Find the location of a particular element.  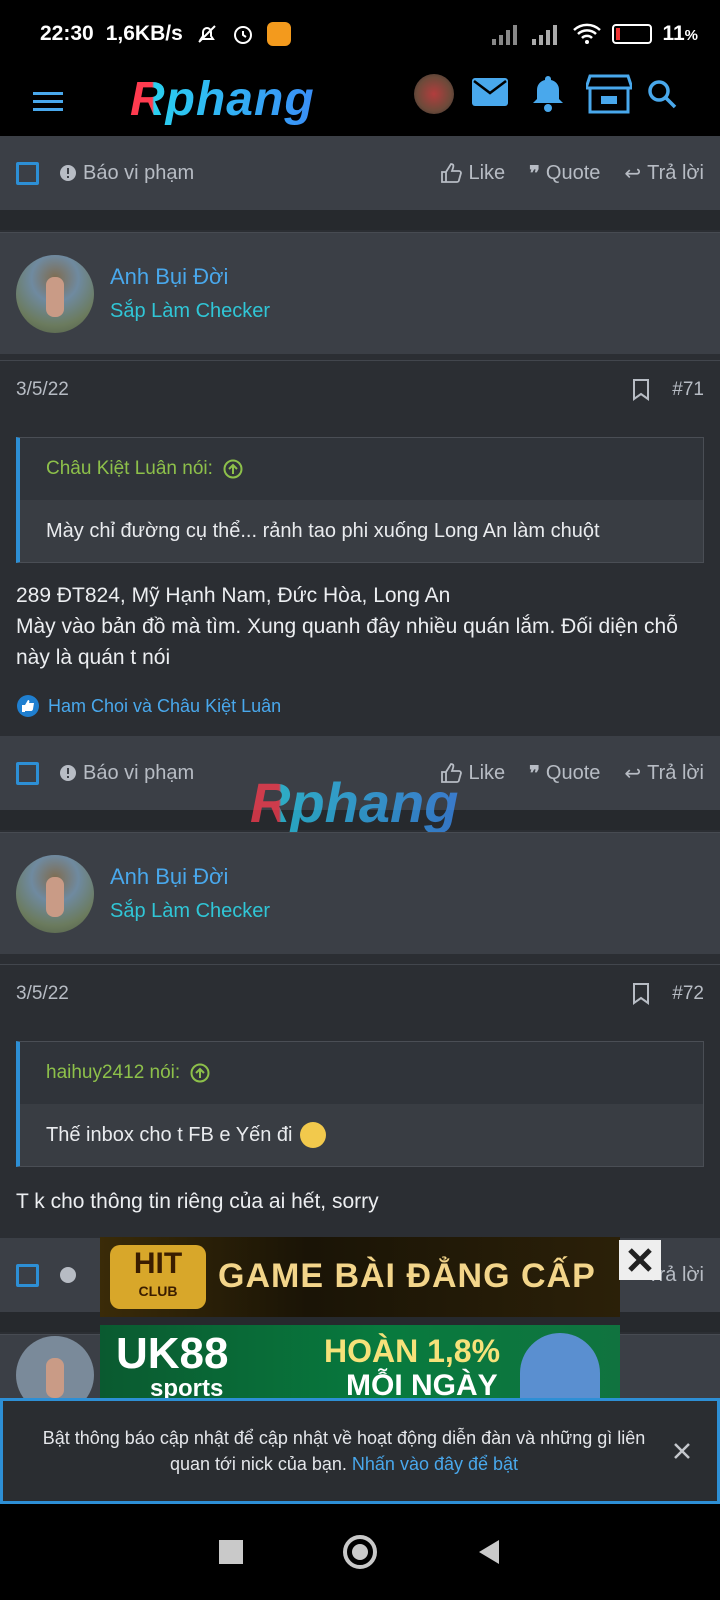

app-notify-icon is located at coordinates (278, 34).